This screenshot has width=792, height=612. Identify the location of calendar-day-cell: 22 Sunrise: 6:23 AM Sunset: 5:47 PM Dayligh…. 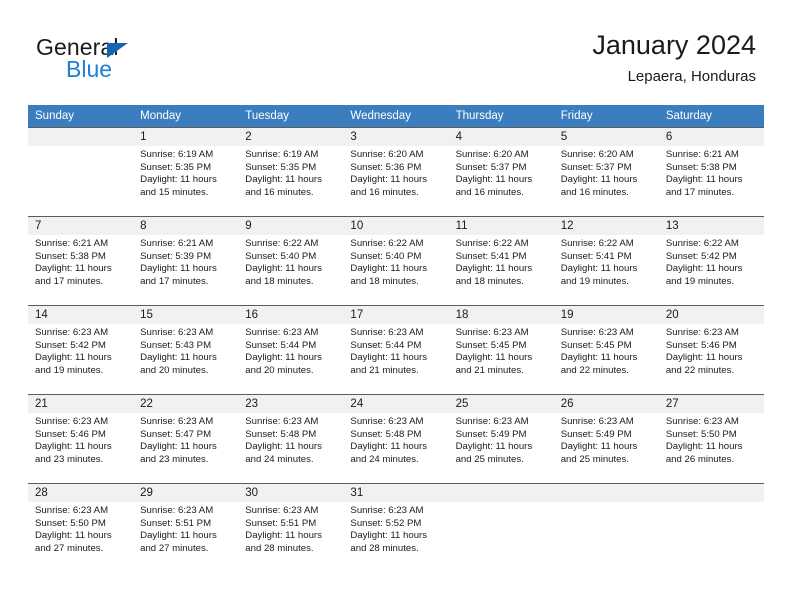
(186, 439).